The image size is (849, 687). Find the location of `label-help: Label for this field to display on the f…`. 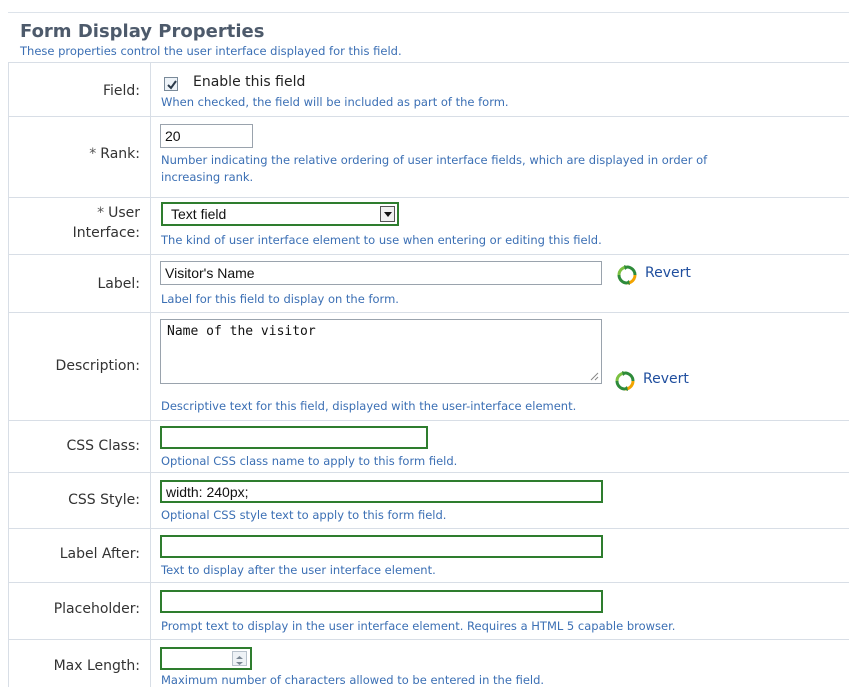

label-help: Label for this field to display on the f… is located at coordinates (280, 299).